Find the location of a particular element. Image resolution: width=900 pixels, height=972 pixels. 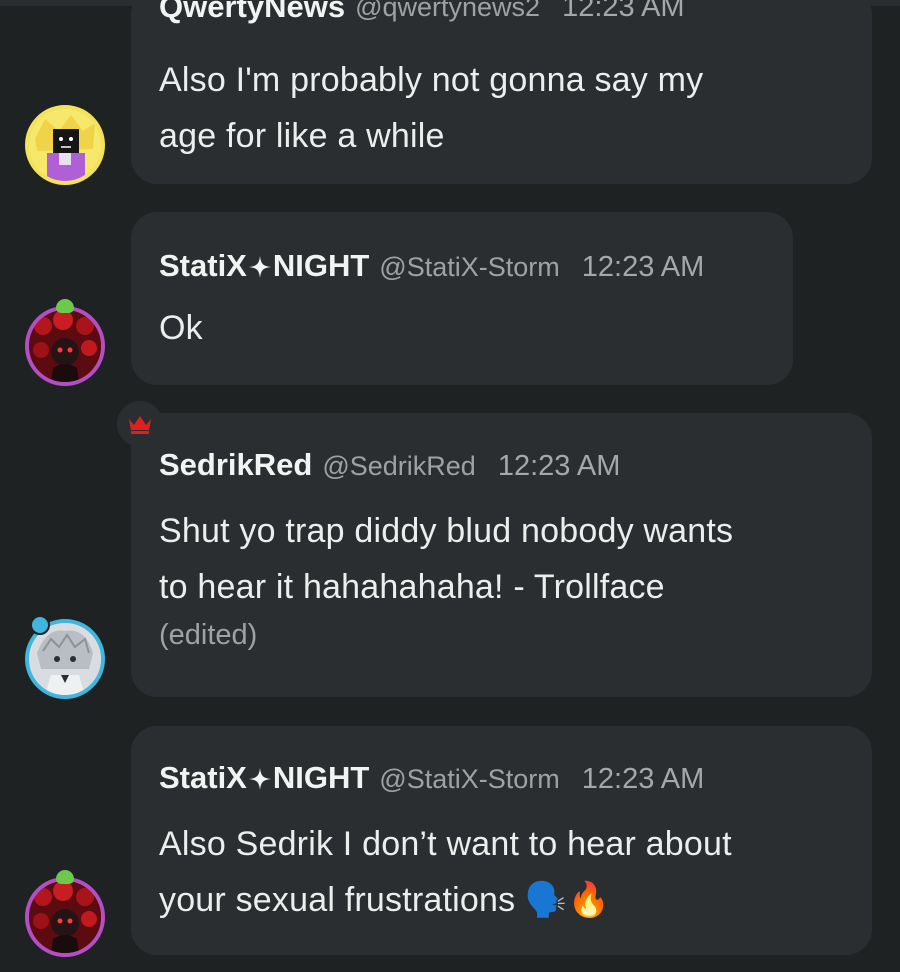

edited-label: (edited) is located at coordinates (208, 635).